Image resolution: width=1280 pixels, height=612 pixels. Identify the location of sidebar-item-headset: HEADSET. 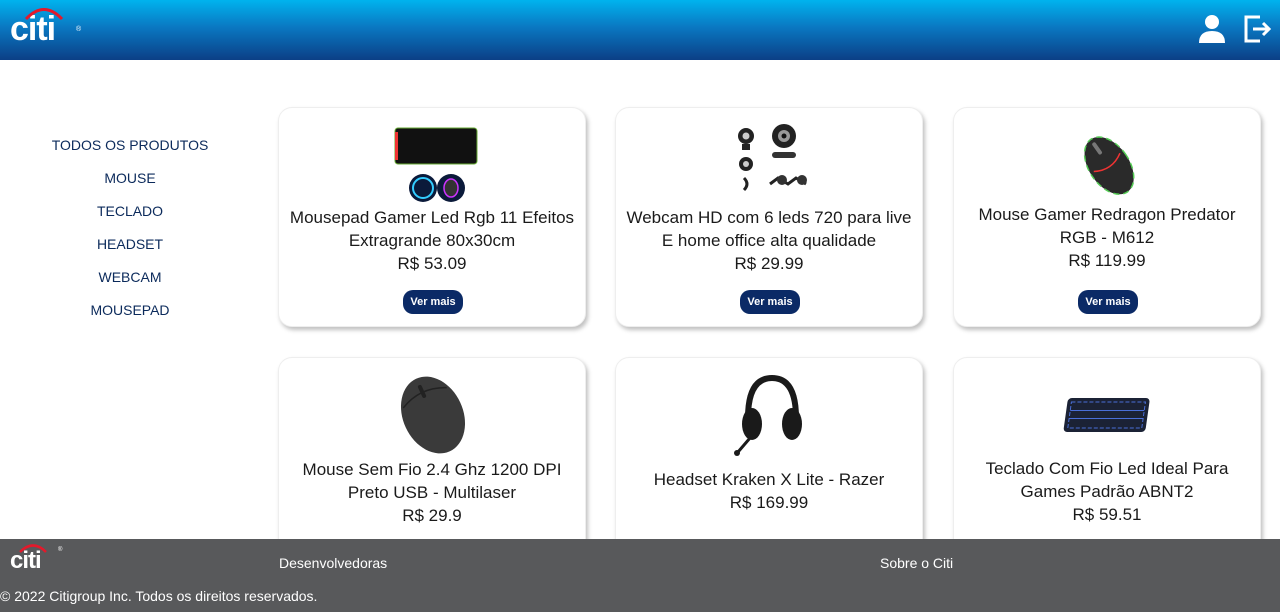
(130, 248).